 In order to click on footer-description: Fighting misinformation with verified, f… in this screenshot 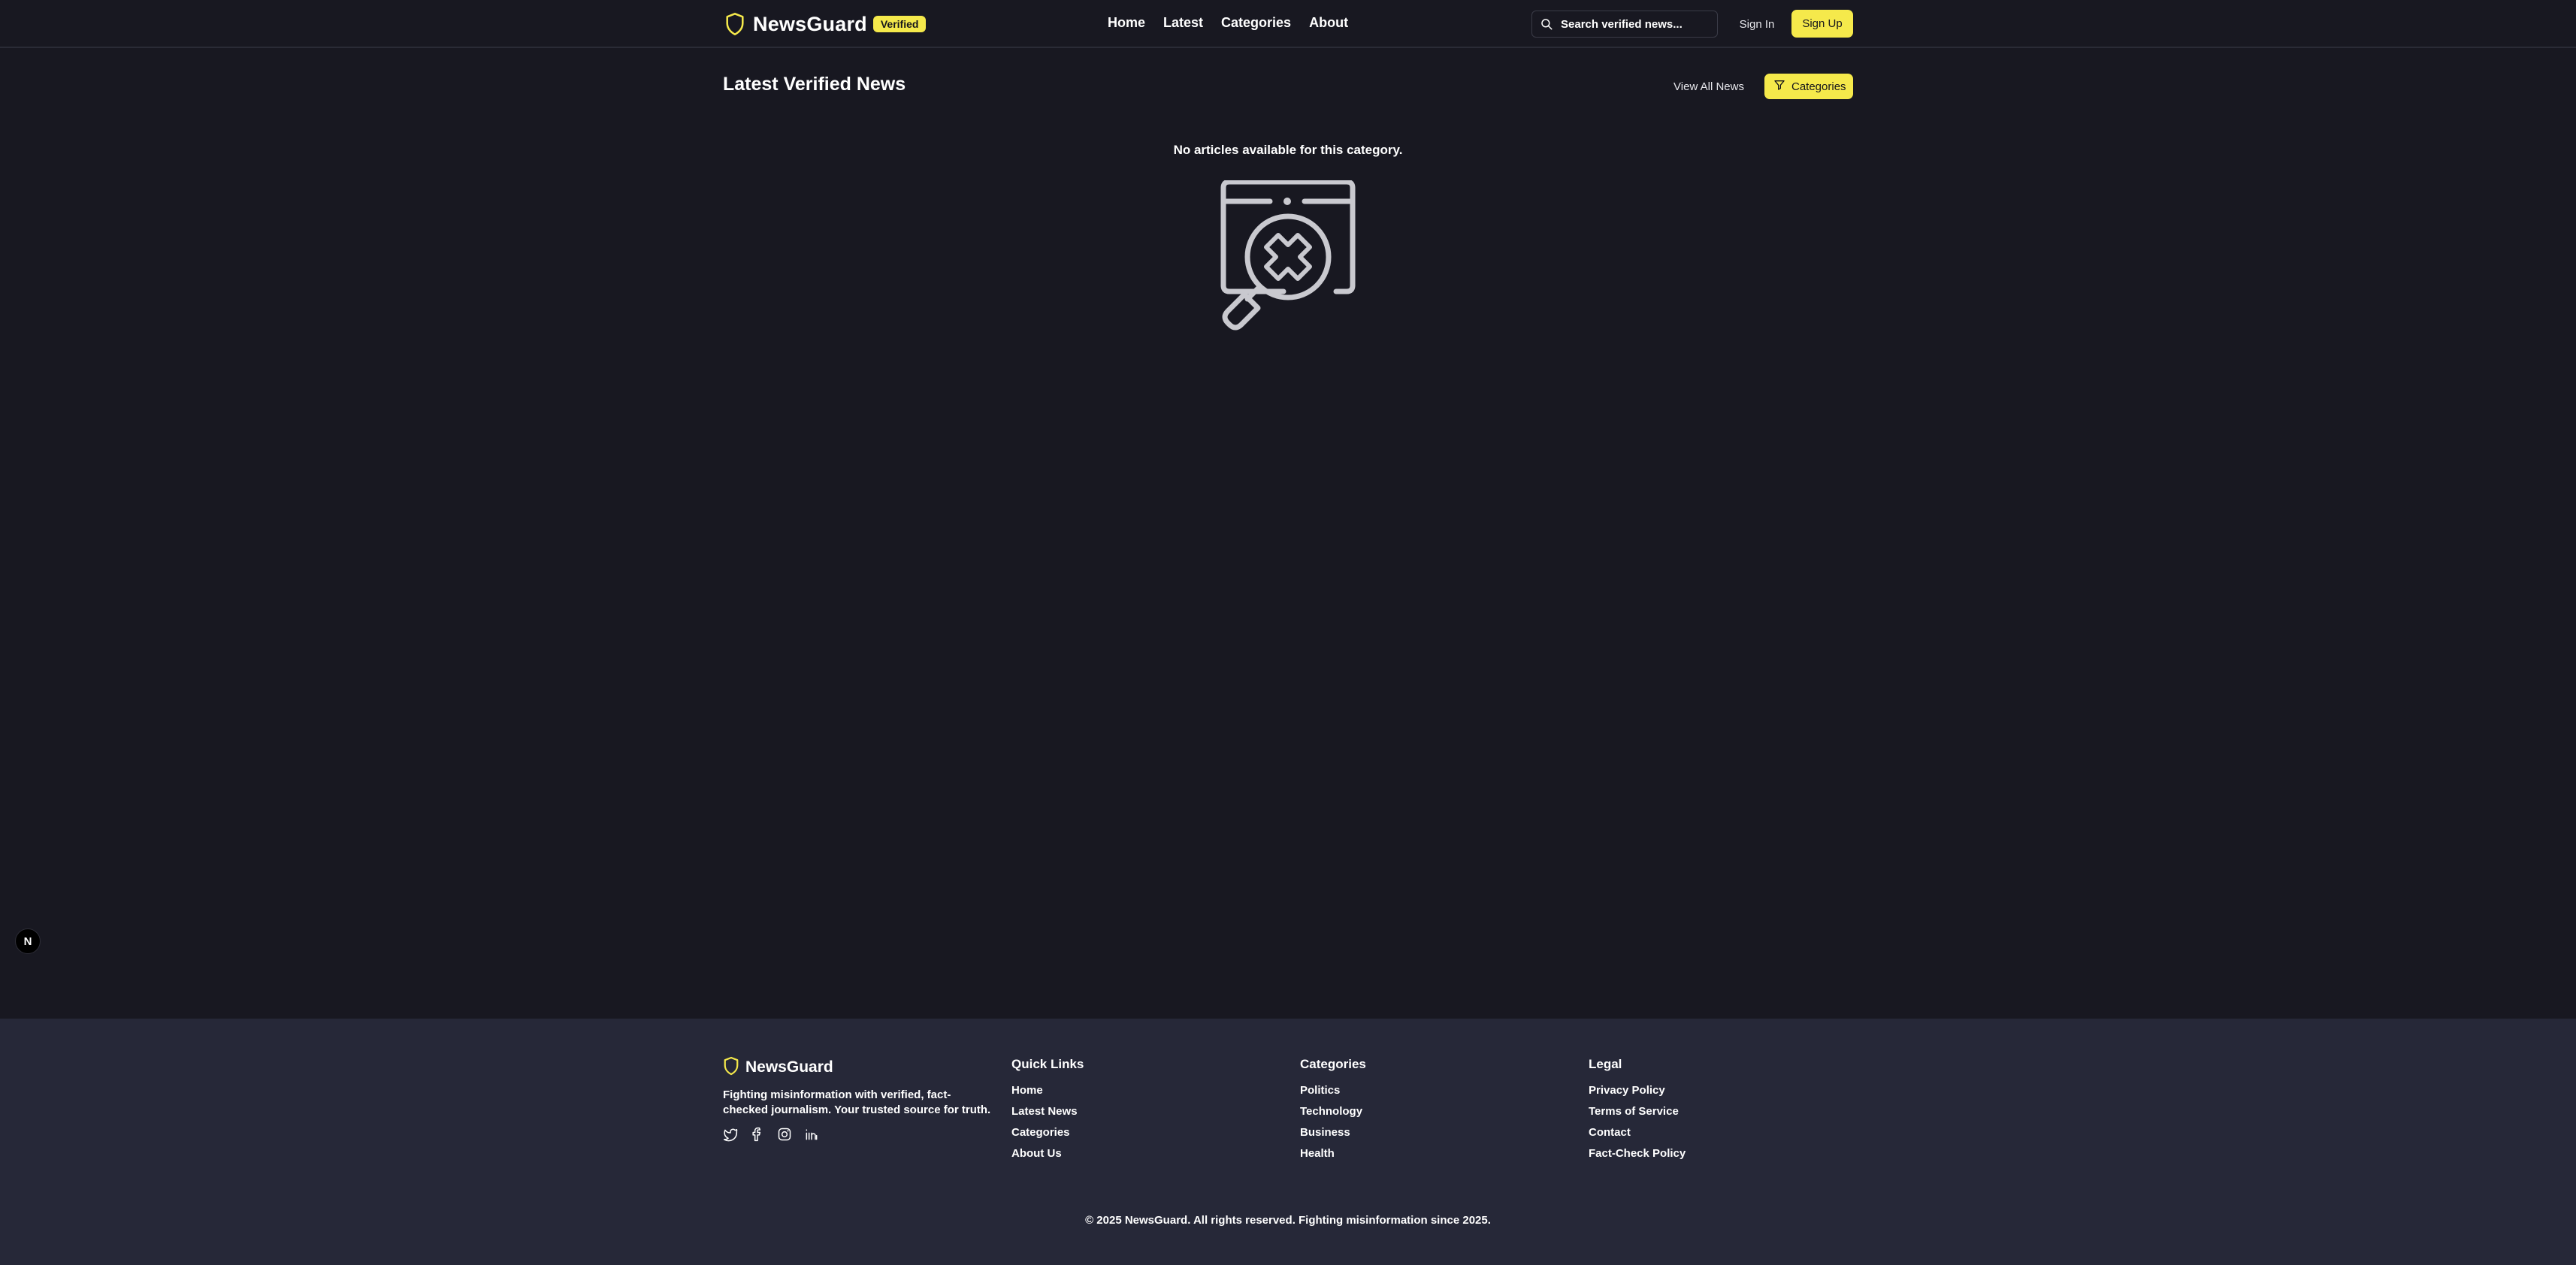, I will do `click(857, 1102)`.